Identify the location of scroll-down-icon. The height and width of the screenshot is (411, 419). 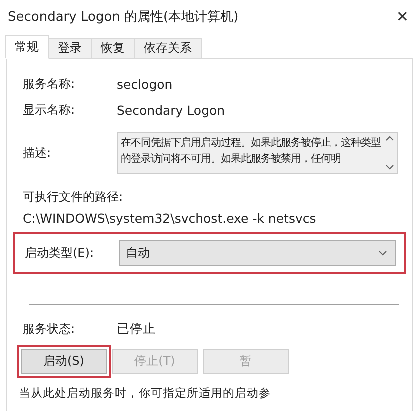
(390, 167).